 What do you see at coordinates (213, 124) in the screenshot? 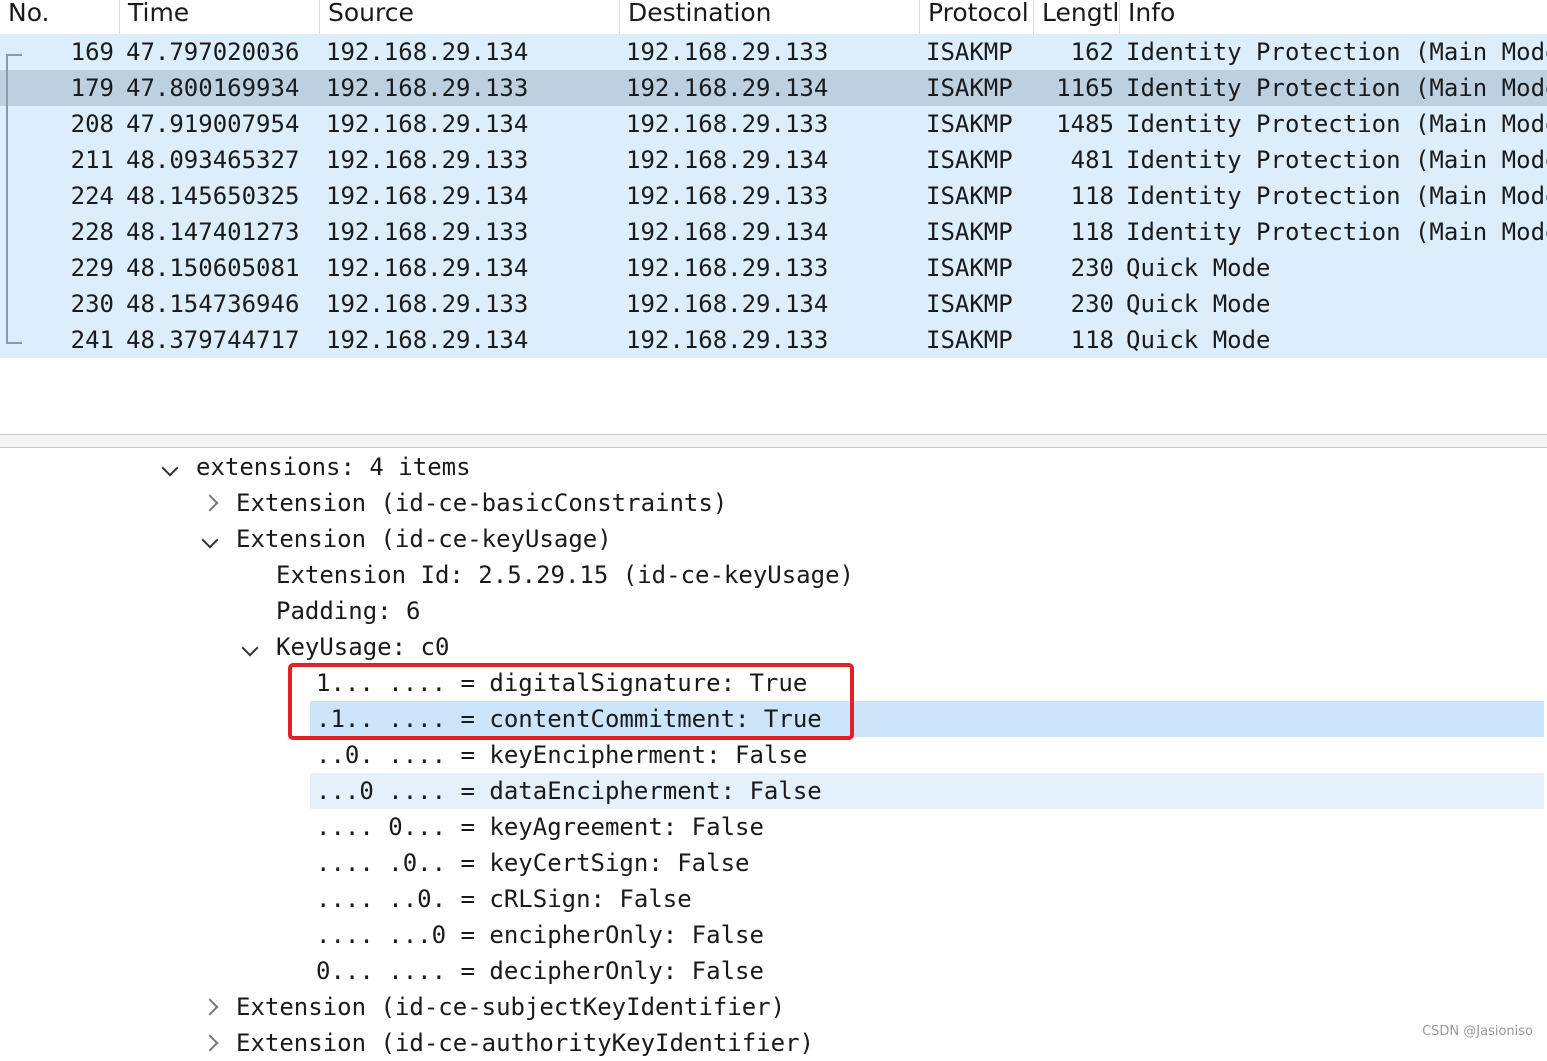
I see `packet-cell-time: 47.919007954` at bounding box center [213, 124].